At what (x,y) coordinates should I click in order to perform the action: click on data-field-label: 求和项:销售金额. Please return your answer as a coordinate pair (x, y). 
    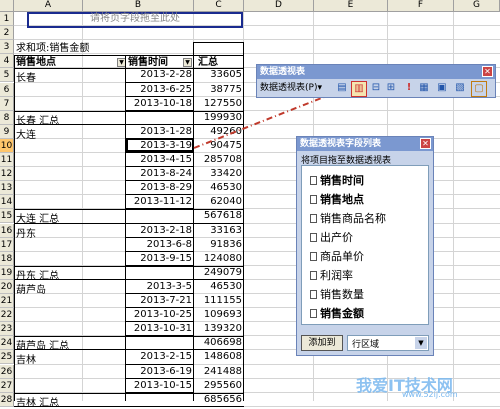
    Looking at the image, I should click on (53, 48).